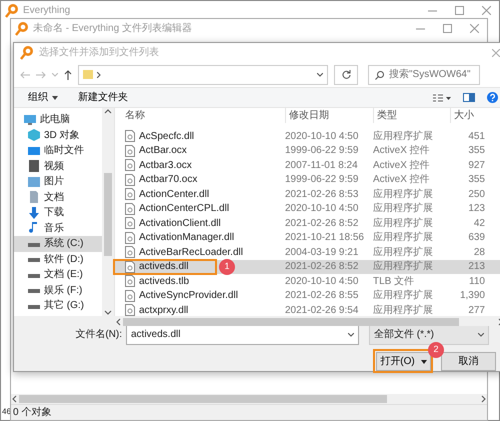 The height and width of the screenshot is (421, 500). Describe the element at coordinates (165, 165) in the screenshot. I see `file-name: Actbar3.ocx` at that location.